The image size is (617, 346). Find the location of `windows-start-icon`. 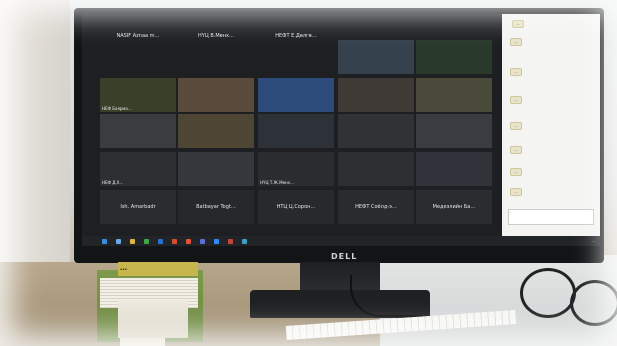

windows-start-icon is located at coordinates (104, 241).